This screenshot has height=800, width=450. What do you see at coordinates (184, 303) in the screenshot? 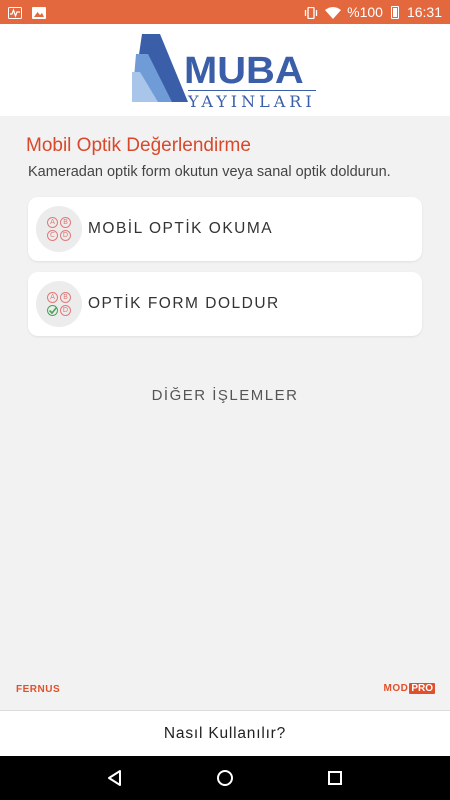
I see `card-label: OPTİK FORM DOLDUR` at bounding box center [184, 303].